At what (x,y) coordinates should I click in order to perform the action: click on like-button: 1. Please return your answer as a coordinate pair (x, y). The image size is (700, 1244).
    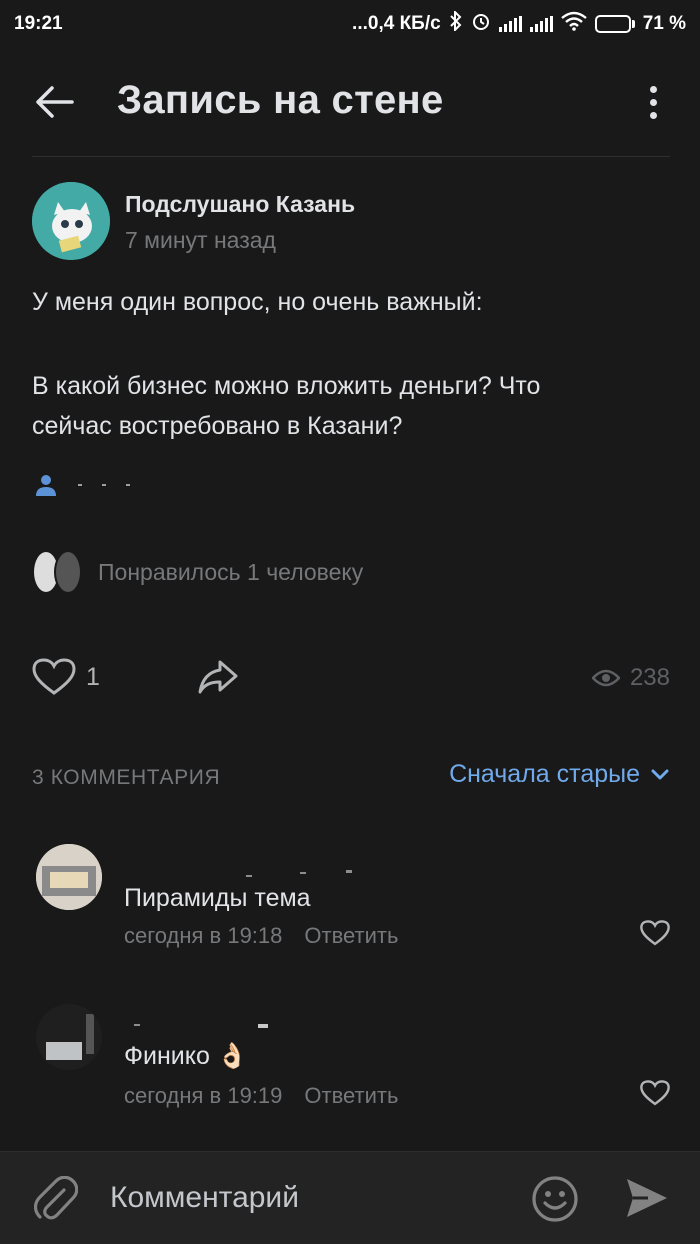
    Looking at the image, I should click on (66, 677).